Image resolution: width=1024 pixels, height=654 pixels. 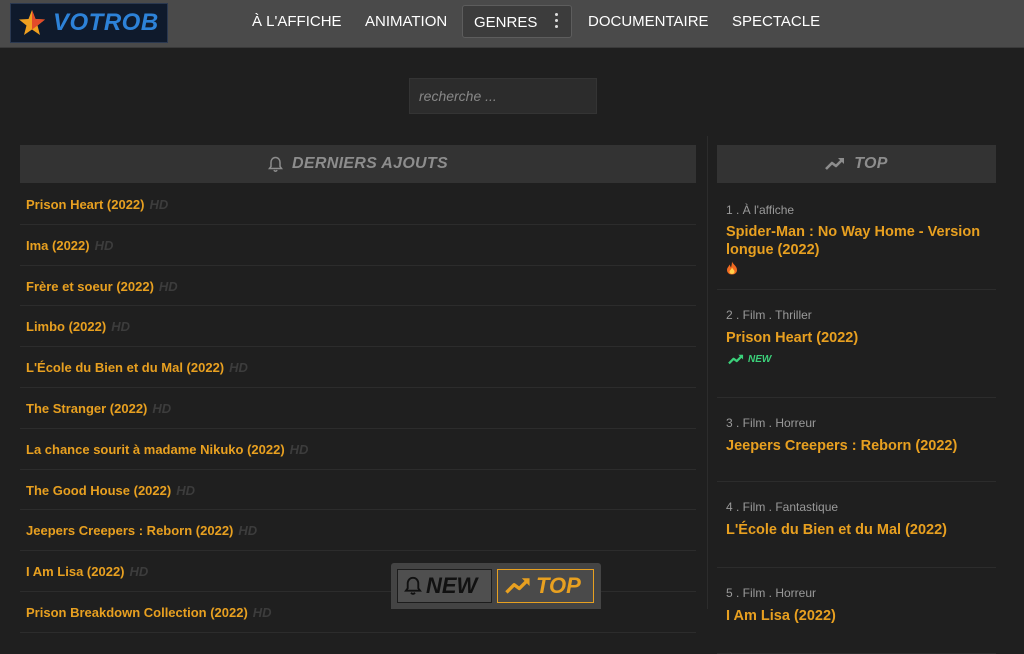 I want to click on top-list-item: 5 . Film . Horreur I Am Lisa (2022), so click(x=856, y=611).